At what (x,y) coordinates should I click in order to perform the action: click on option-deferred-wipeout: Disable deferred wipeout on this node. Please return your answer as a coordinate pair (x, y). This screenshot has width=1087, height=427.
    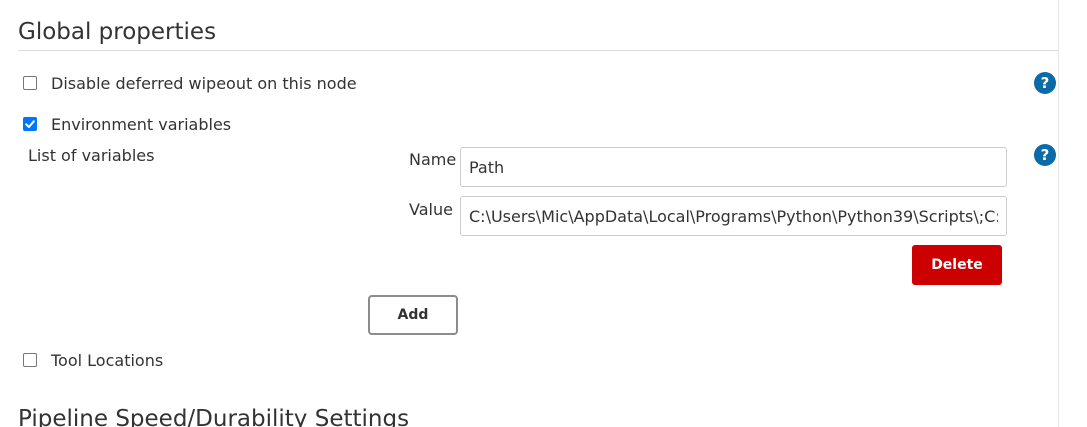
    Looking at the image, I should click on (190, 83).